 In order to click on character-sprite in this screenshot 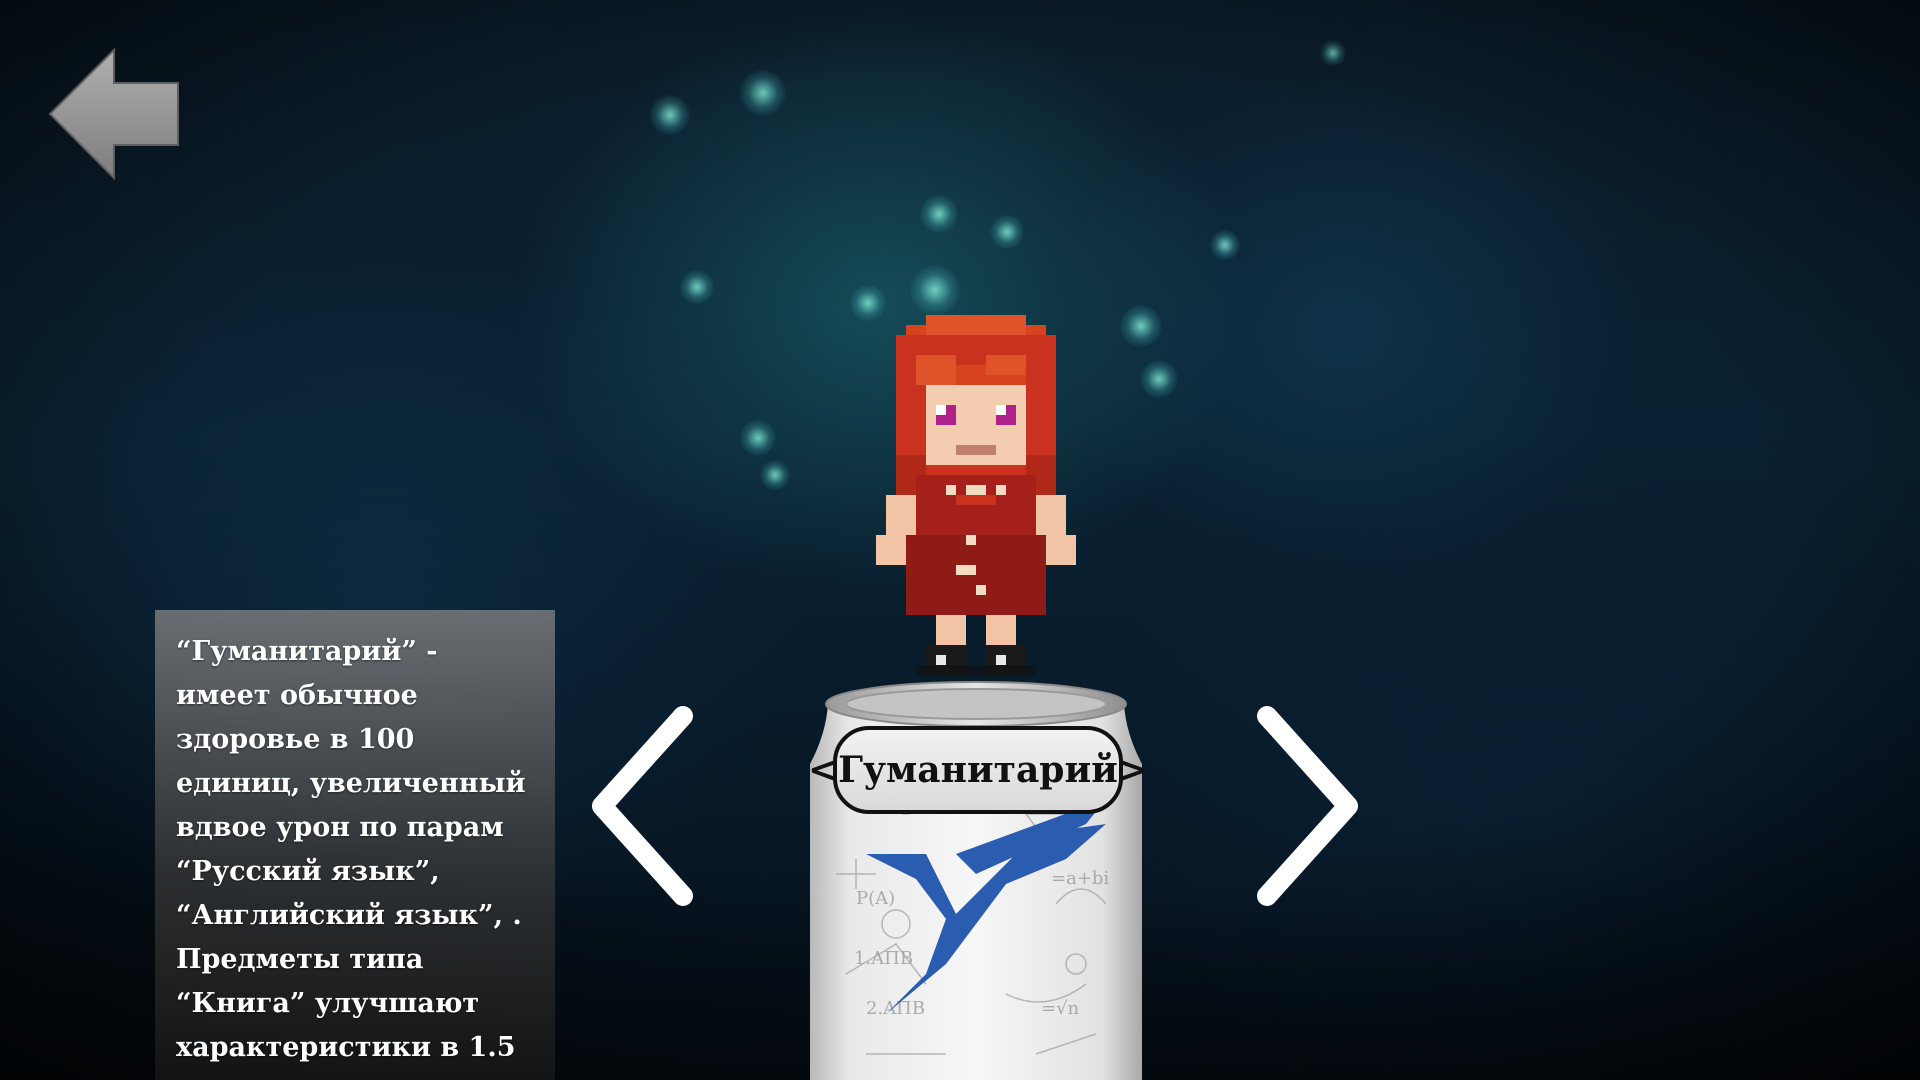, I will do `click(976, 510)`.